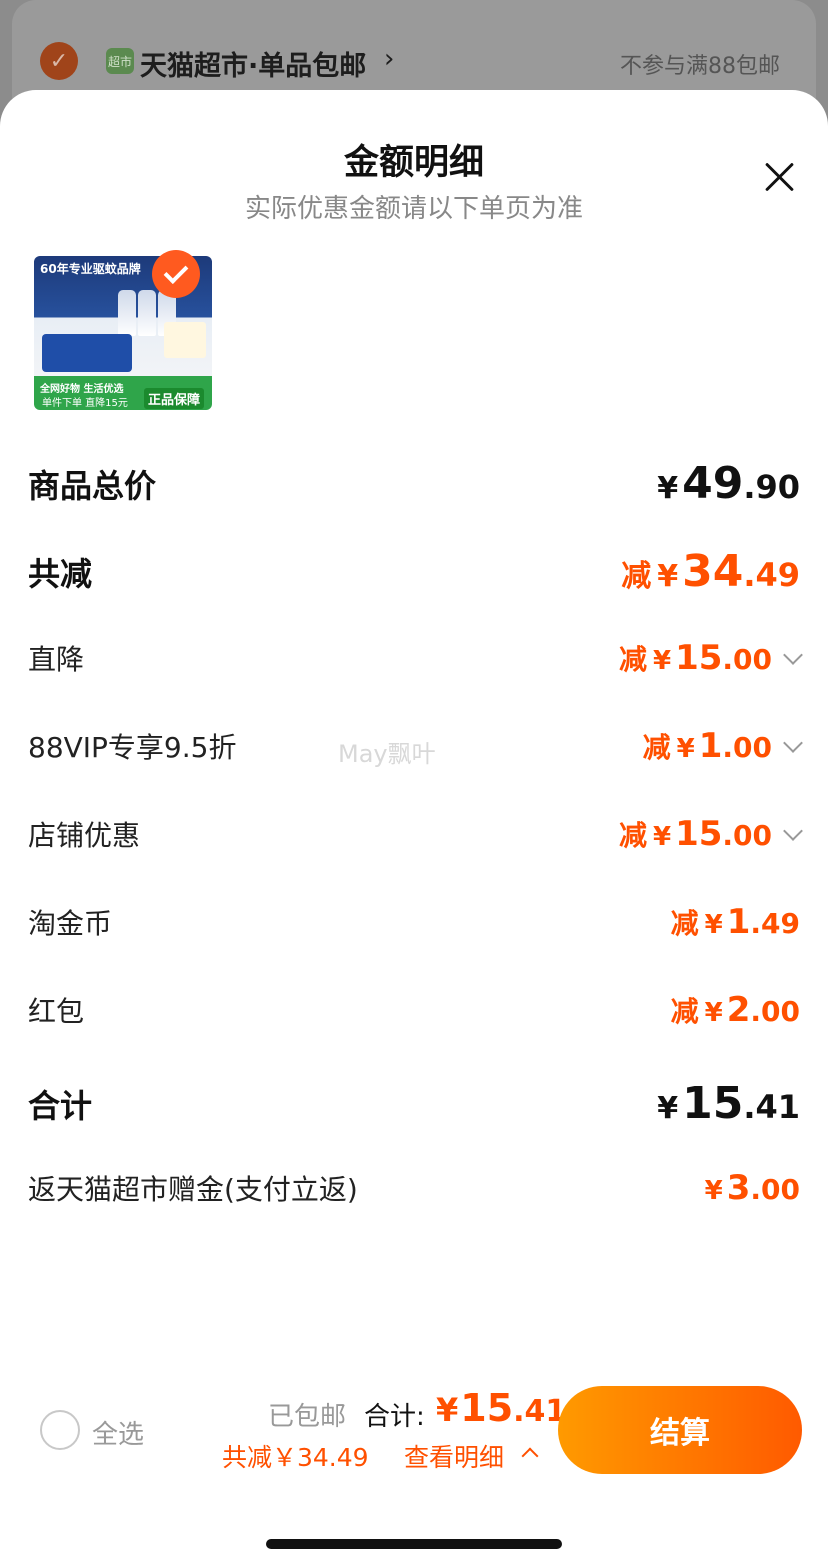  Describe the element at coordinates (680, 1430) in the screenshot. I see `checkout-button: 结算` at that location.